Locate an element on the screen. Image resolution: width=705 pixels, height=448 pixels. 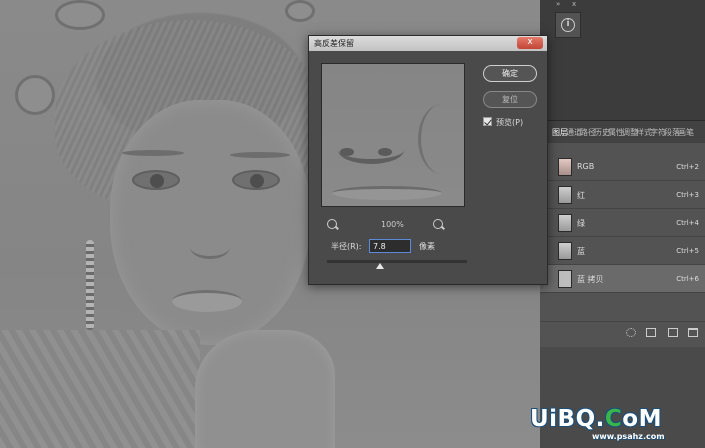
channel-row-green: 绿 Ctrl+4 is located at coordinates (622, 223).